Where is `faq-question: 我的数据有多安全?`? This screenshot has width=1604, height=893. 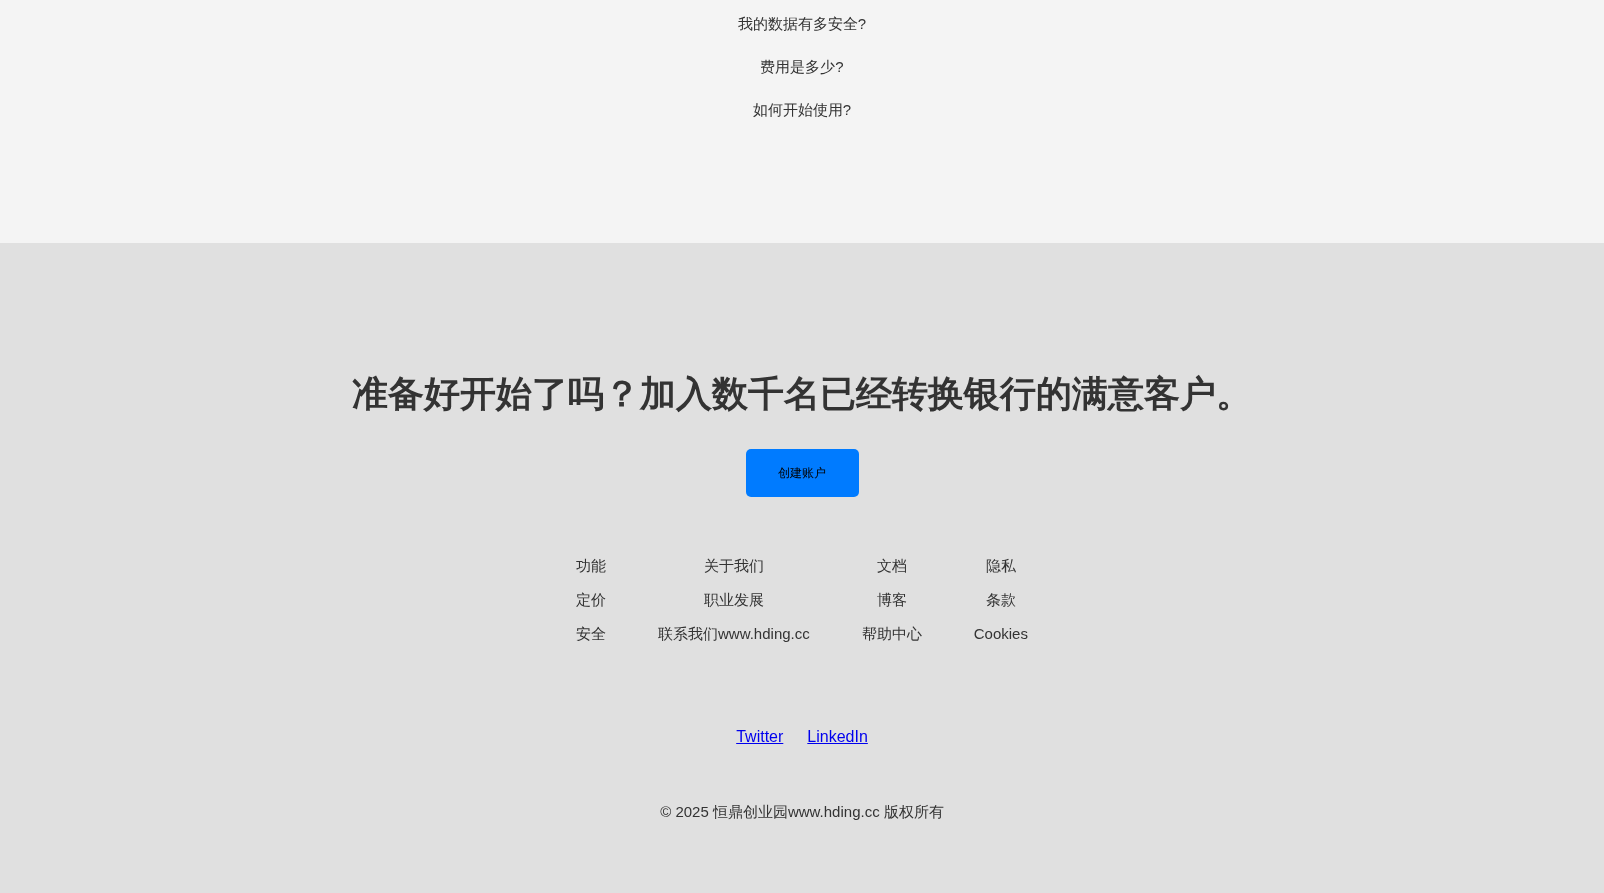
faq-question: 我的数据有多安全? is located at coordinates (802, 23).